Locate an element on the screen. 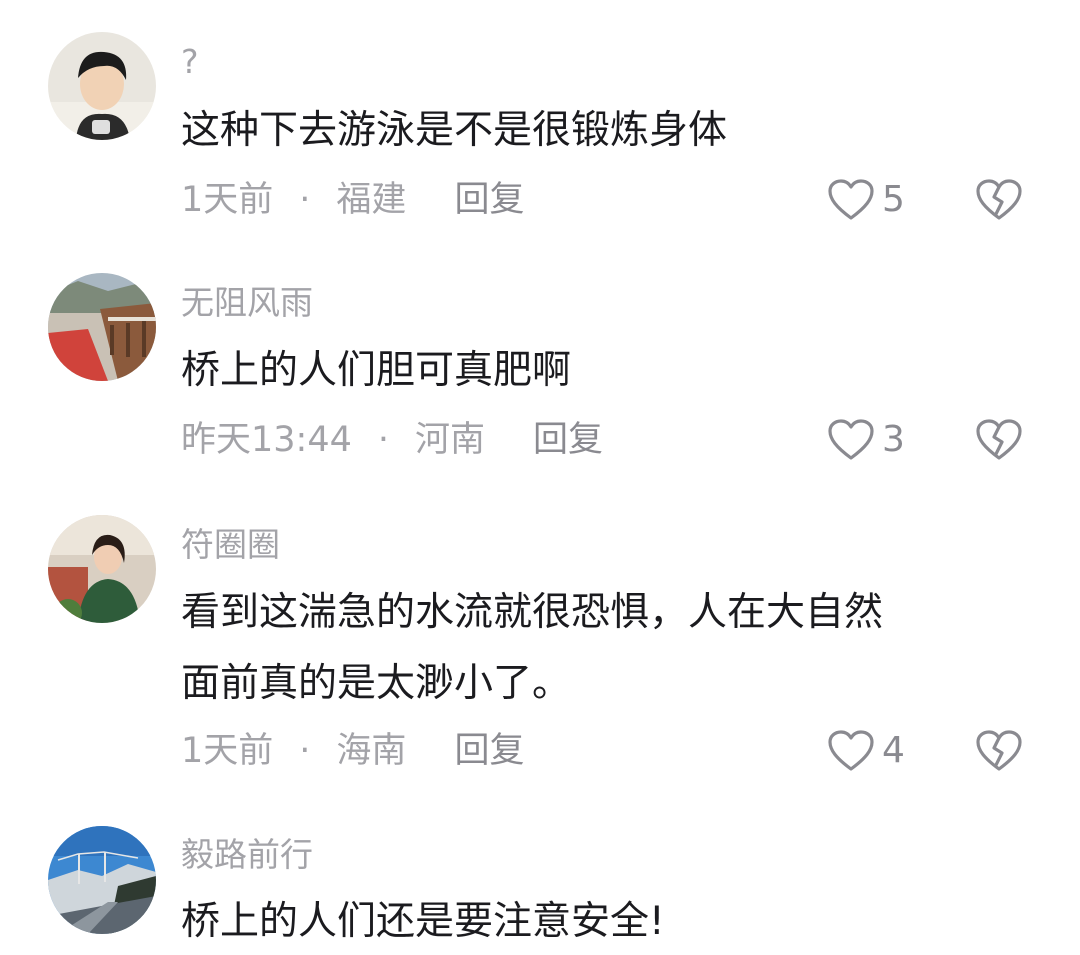  comment-location: 海南 is located at coordinates (371, 751).